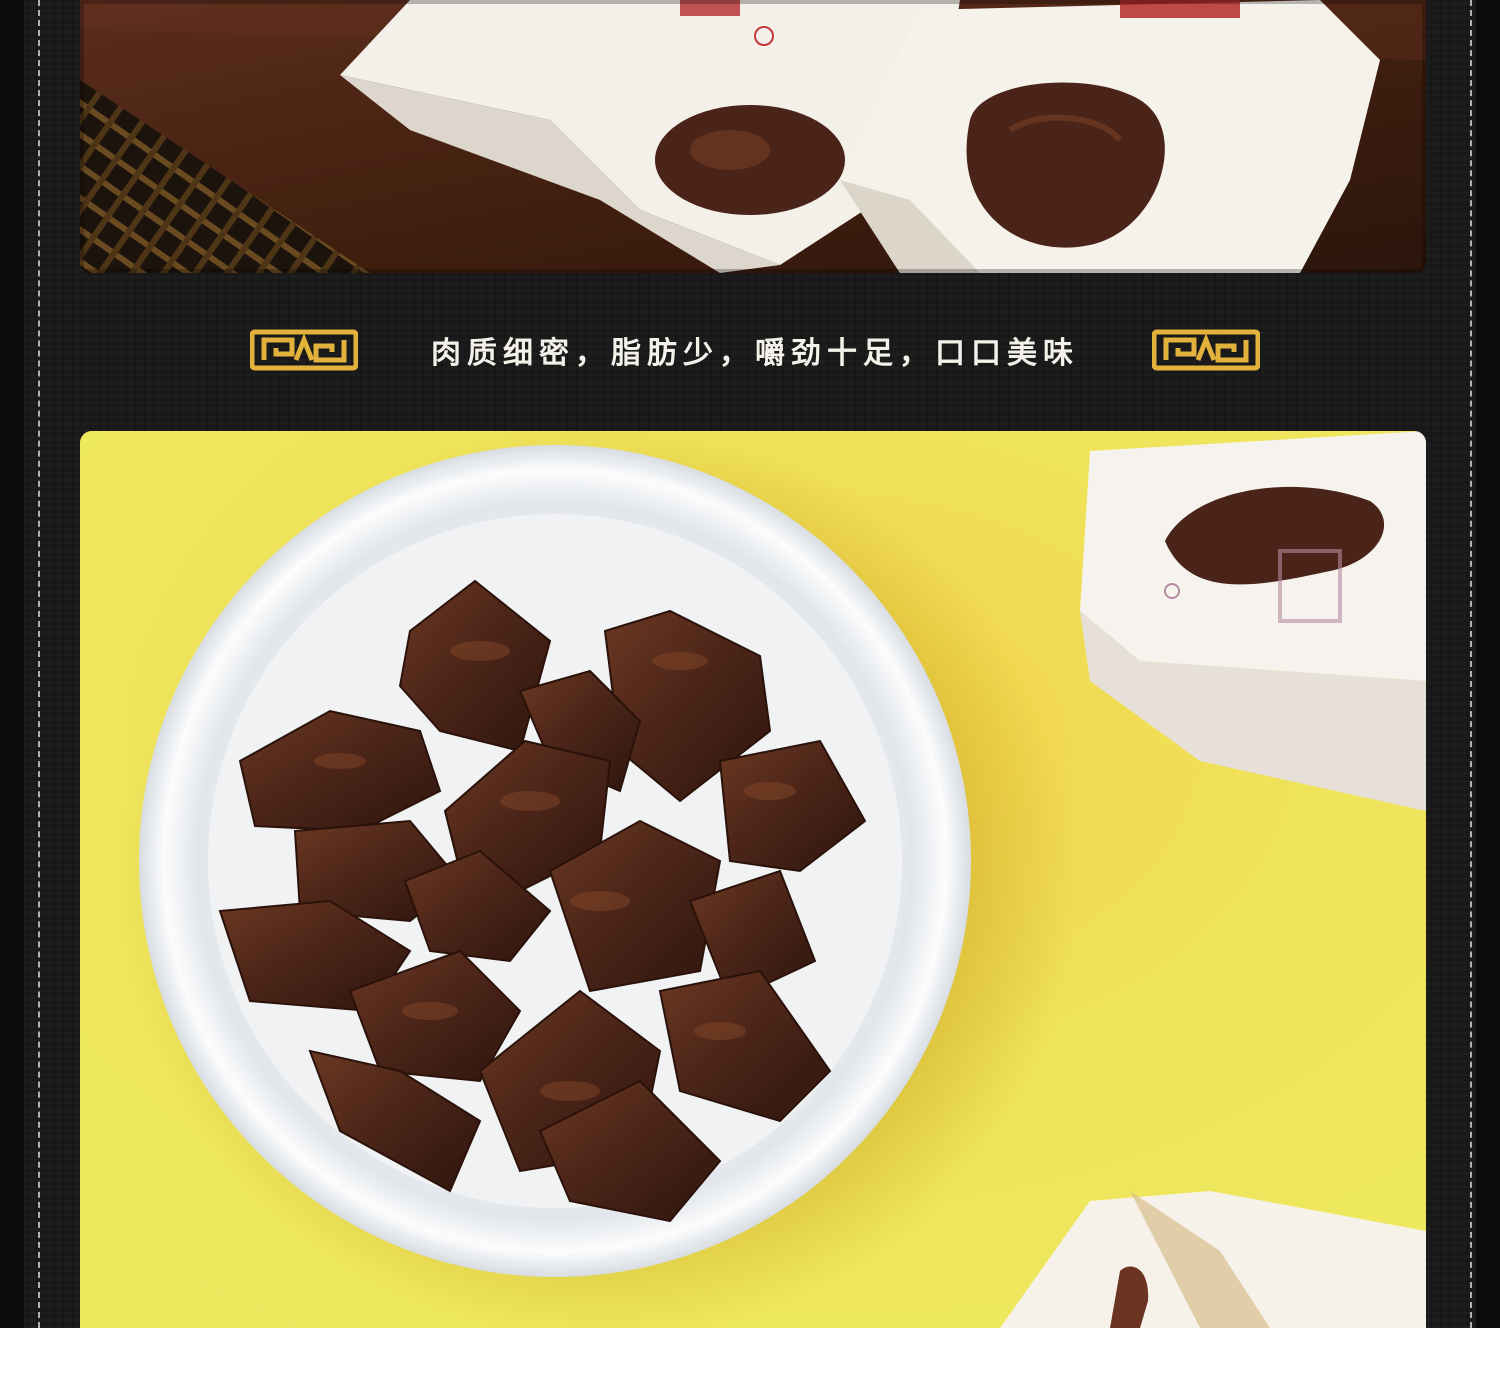 This screenshot has height=1383, width=1500. What do you see at coordinates (1206, 350) in the screenshot?
I see `right-fret-ornament-icon` at bounding box center [1206, 350].